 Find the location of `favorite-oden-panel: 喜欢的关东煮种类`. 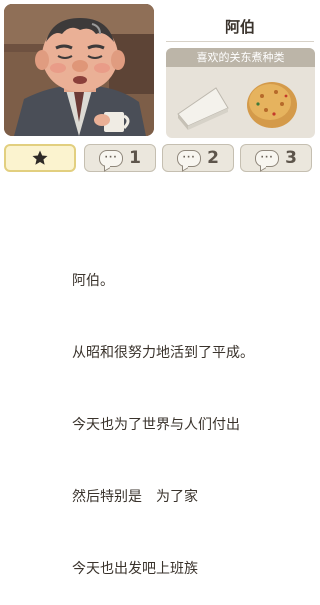

favorite-oden-panel: 喜欢的关东煮种类 is located at coordinates (240, 93).